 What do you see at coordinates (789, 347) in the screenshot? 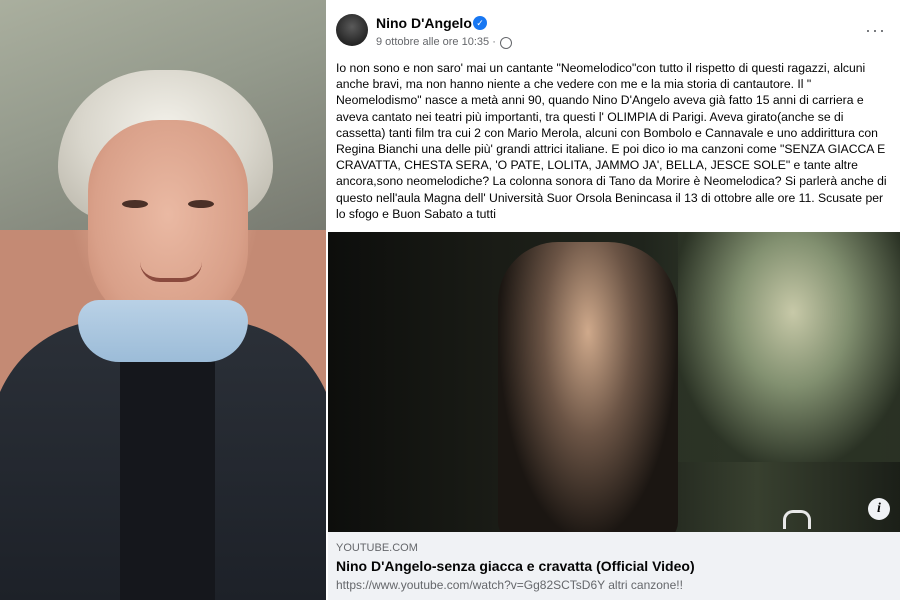
I see `video-background-light` at bounding box center [789, 347].